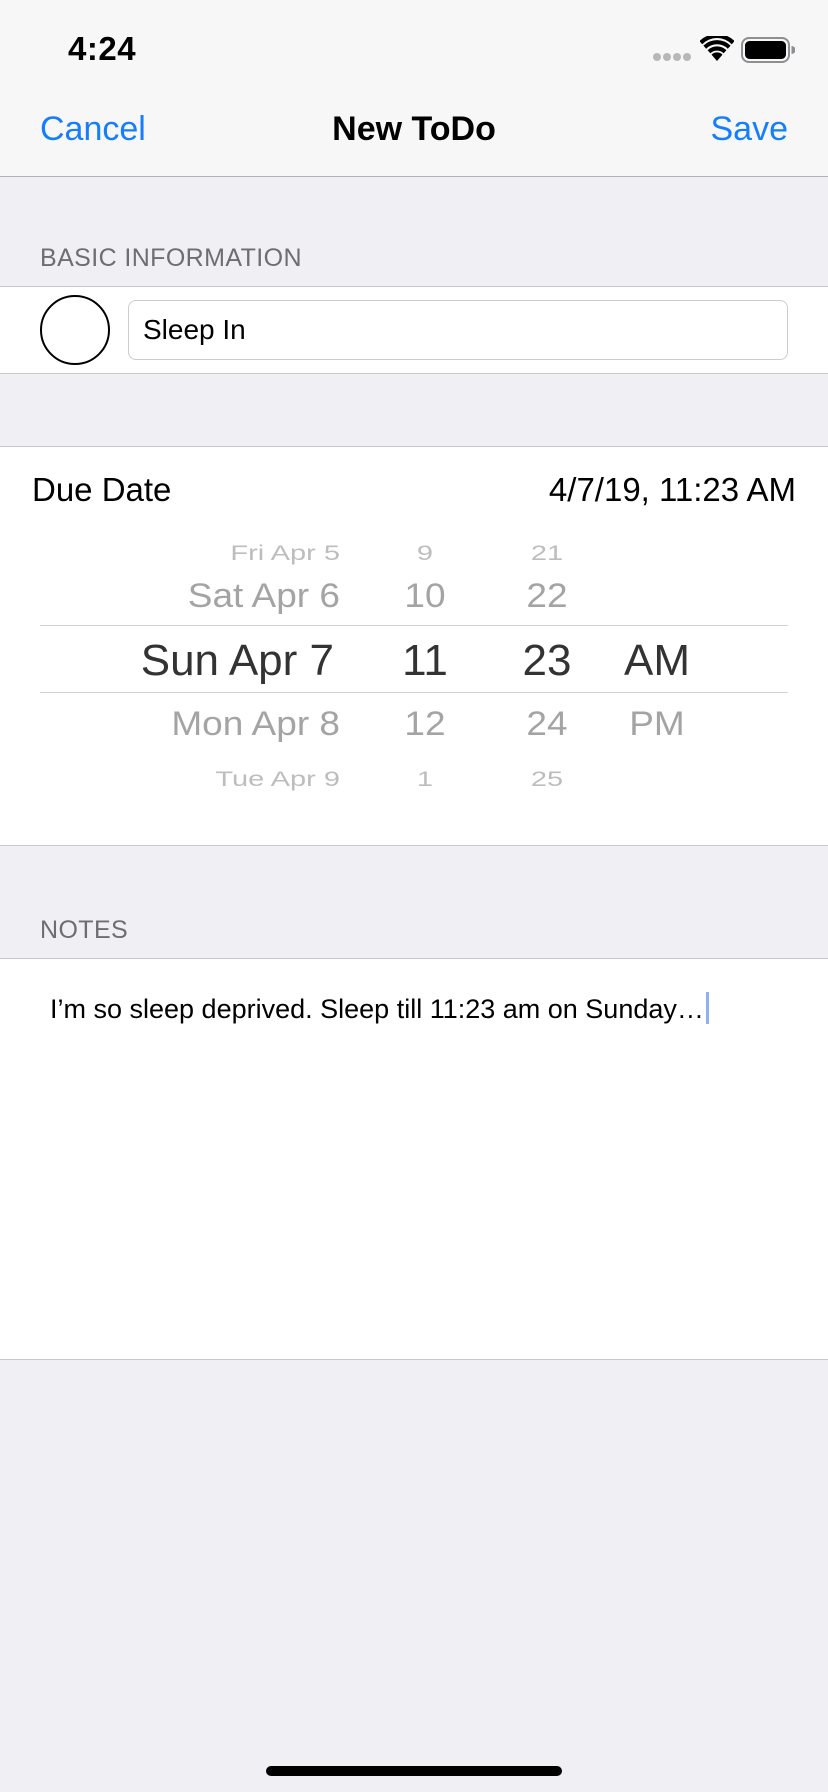 Image resolution: width=828 pixels, height=1792 pixels. I want to click on status-bar: 4:24, so click(414, 44).